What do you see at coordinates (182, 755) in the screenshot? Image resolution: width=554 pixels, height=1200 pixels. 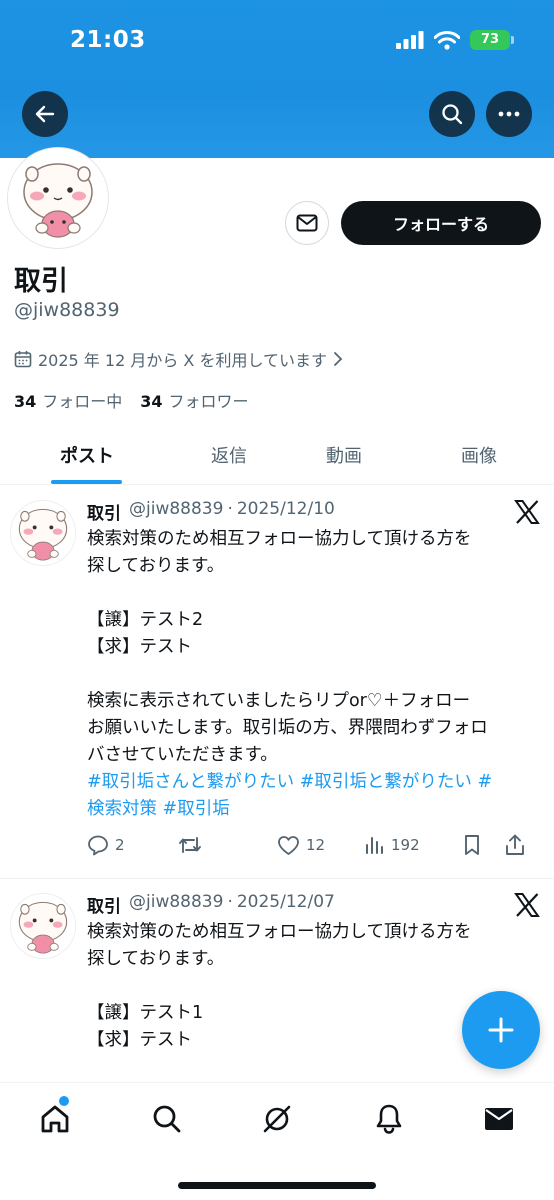 I see `post-line: バさせていただきます。` at bounding box center [182, 755].